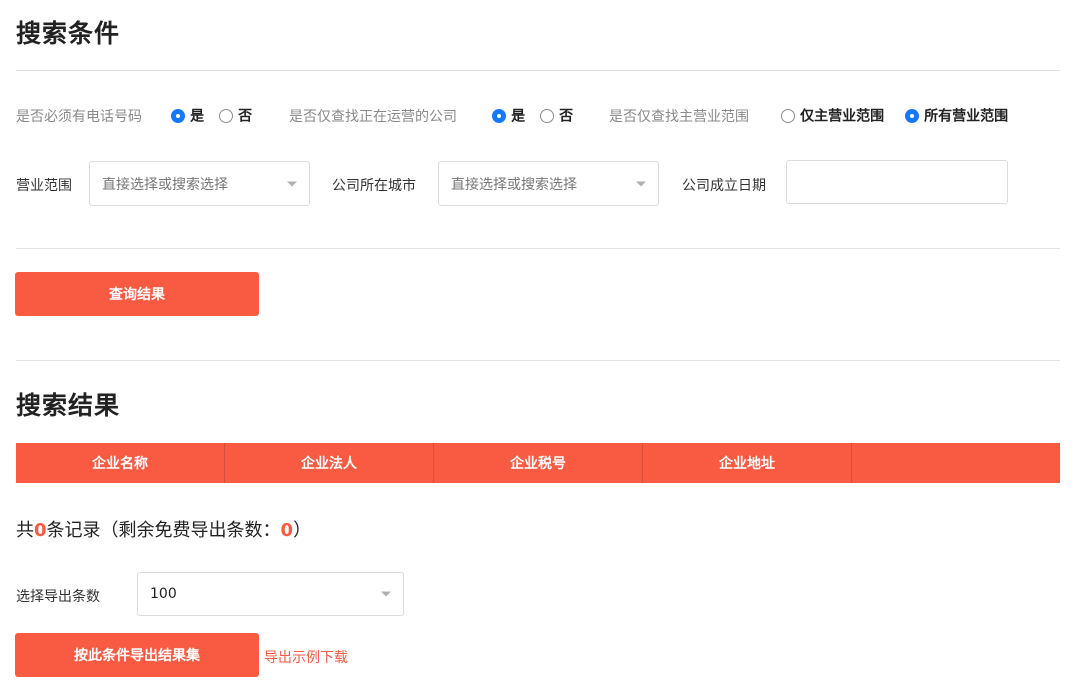 This screenshot has width=1080, height=691. What do you see at coordinates (508, 115) in the screenshot?
I see `operating-only-yes: 是` at bounding box center [508, 115].